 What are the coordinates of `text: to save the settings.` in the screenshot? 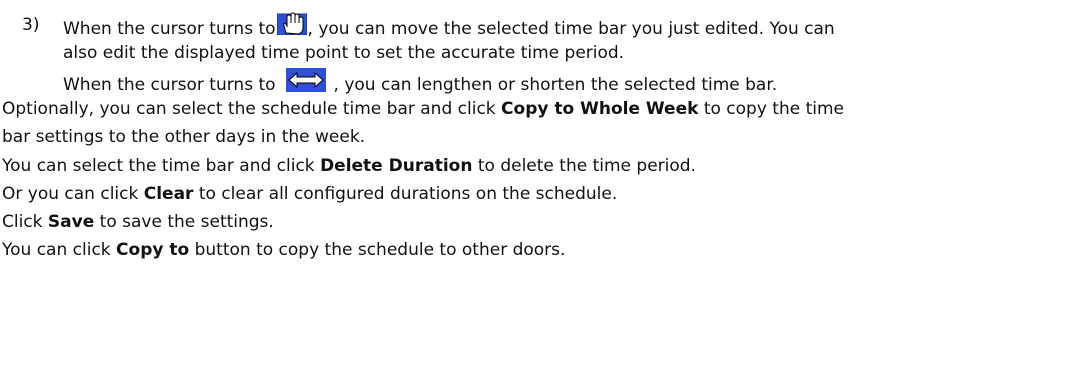 It's located at (184, 222).